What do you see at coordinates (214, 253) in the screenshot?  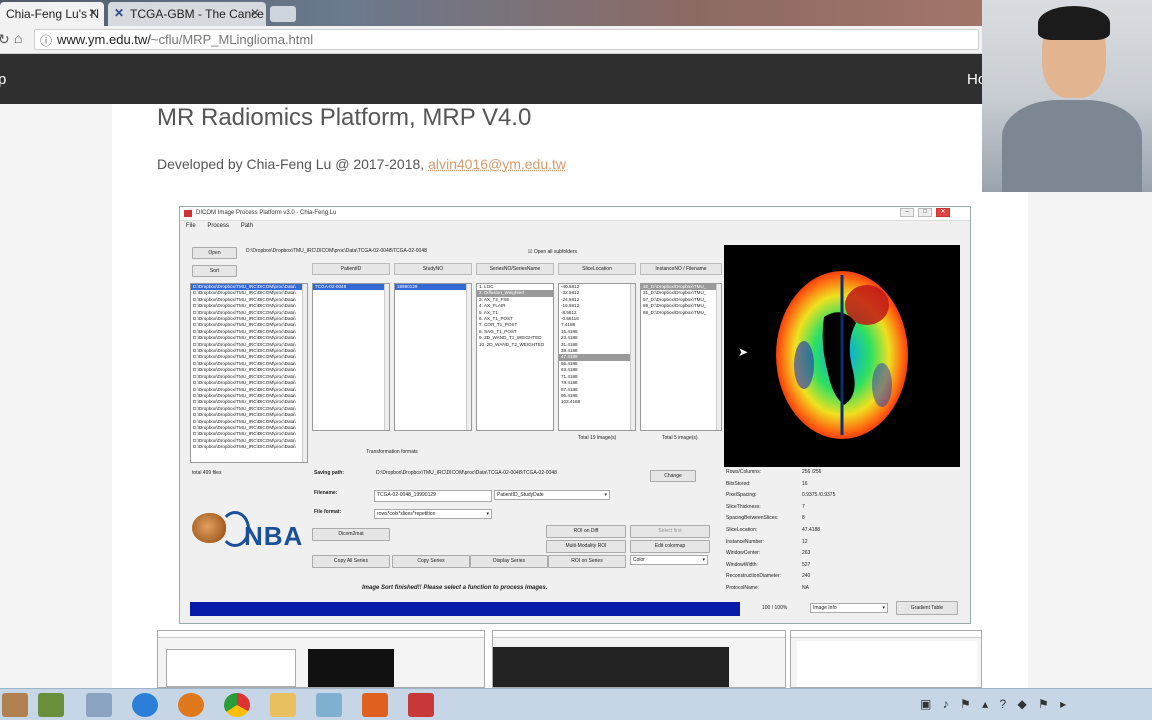 I see `open-button: Open` at bounding box center [214, 253].